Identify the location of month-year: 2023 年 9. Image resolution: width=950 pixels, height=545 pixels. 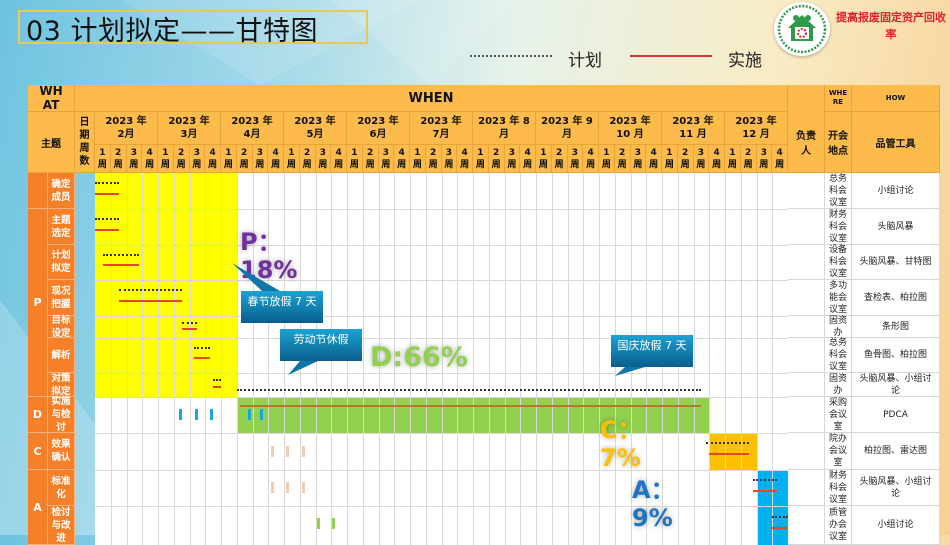
(567, 121).